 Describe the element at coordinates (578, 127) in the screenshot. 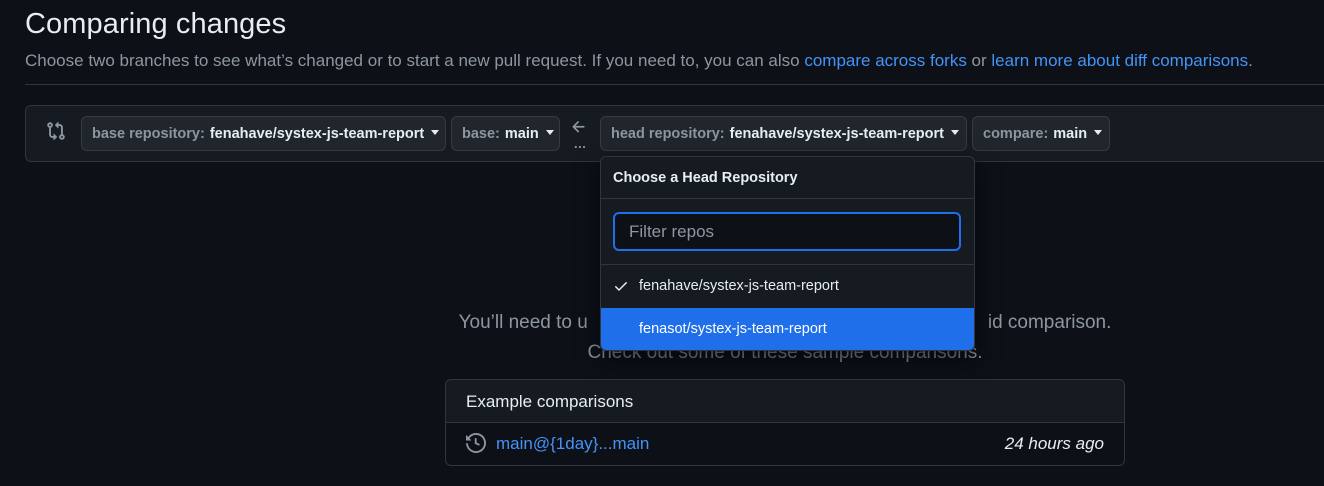

I see `arrow-left-icon` at that location.